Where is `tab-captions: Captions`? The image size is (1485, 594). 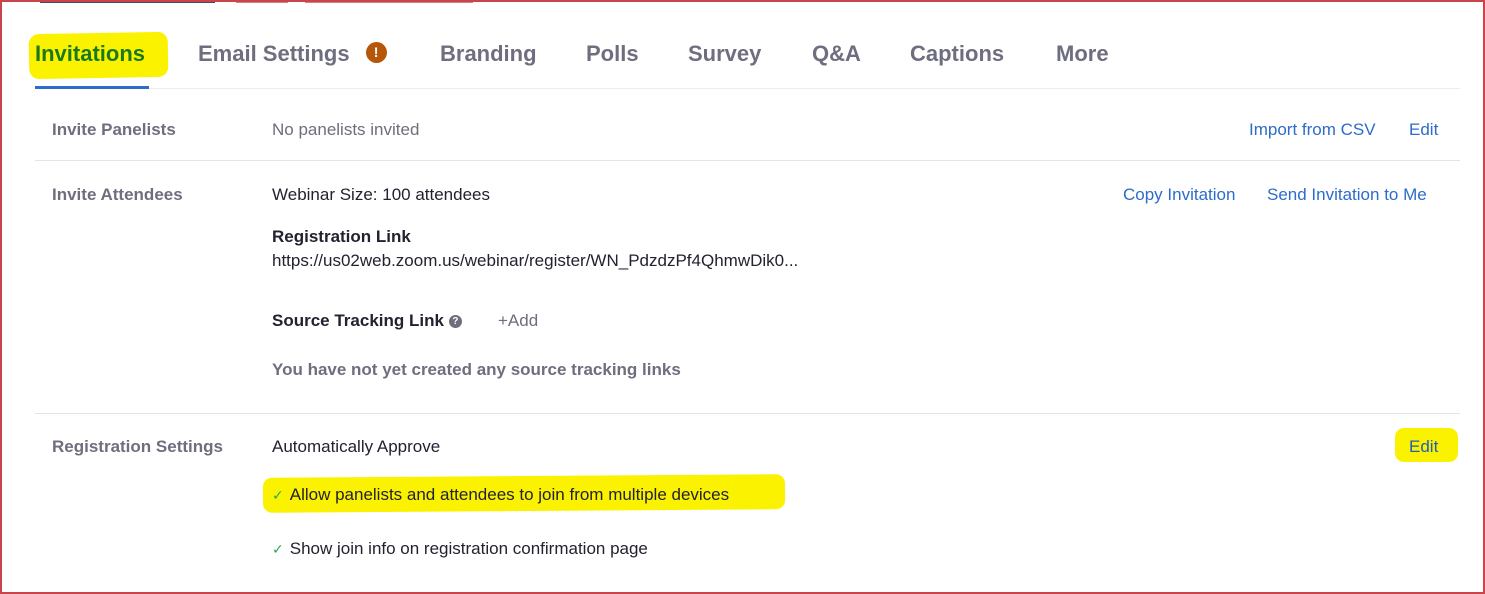 tab-captions: Captions is located at coordinates (957, 54).